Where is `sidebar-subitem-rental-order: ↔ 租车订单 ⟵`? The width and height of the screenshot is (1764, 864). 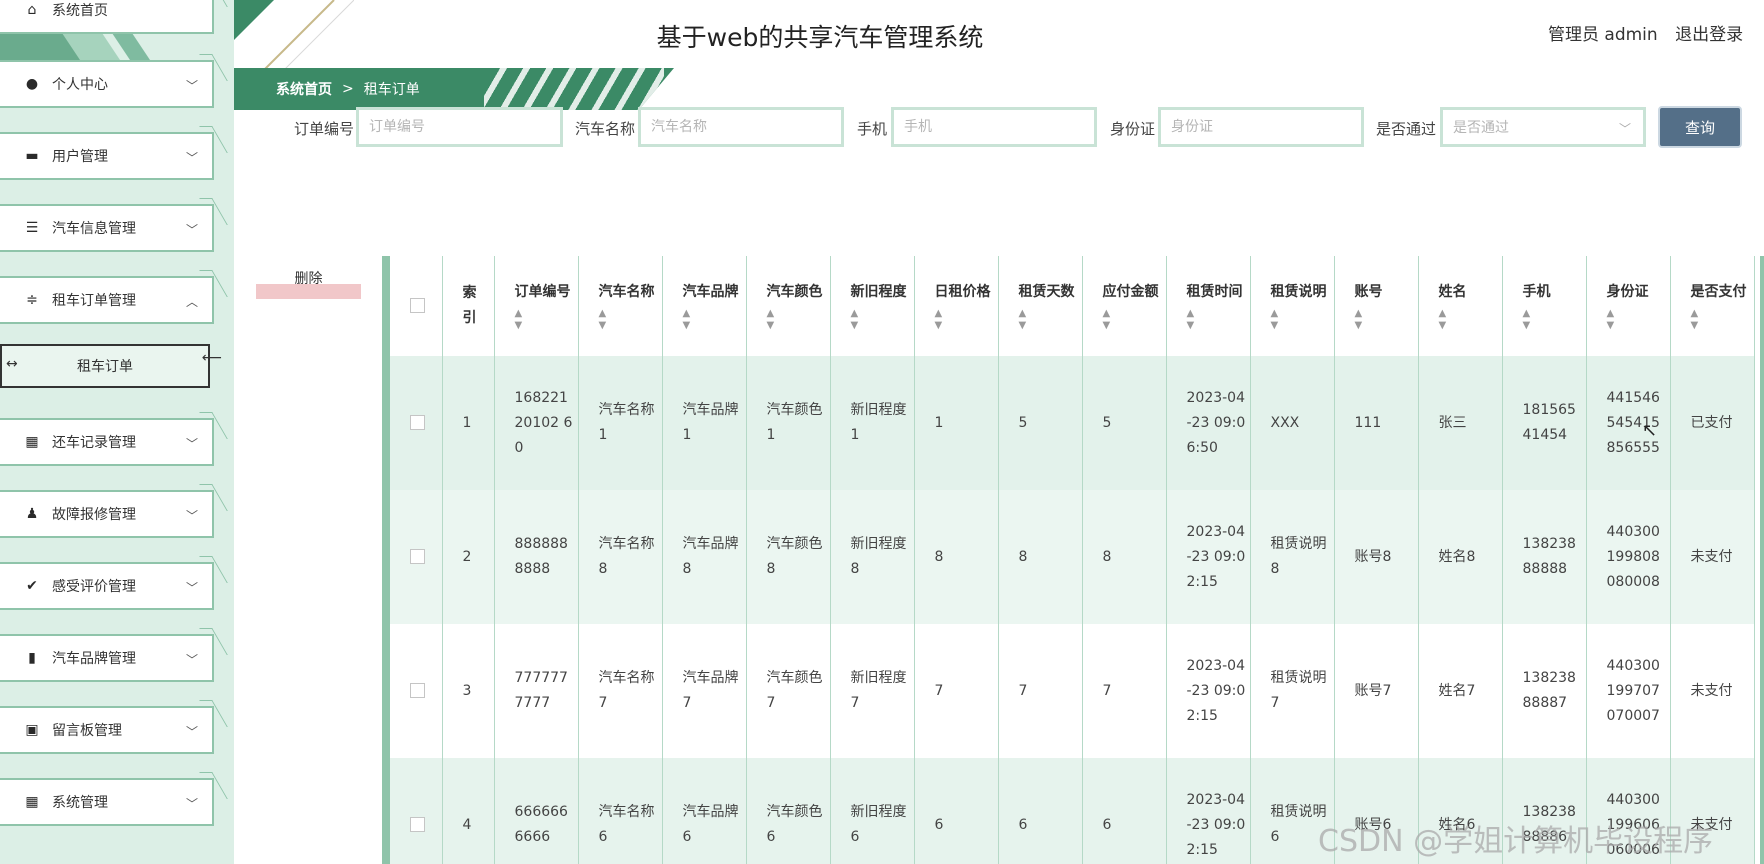
sidebar-subitem-rental-order: ↔ 租车订单 ⟵ is located at coordinates (111, 366).